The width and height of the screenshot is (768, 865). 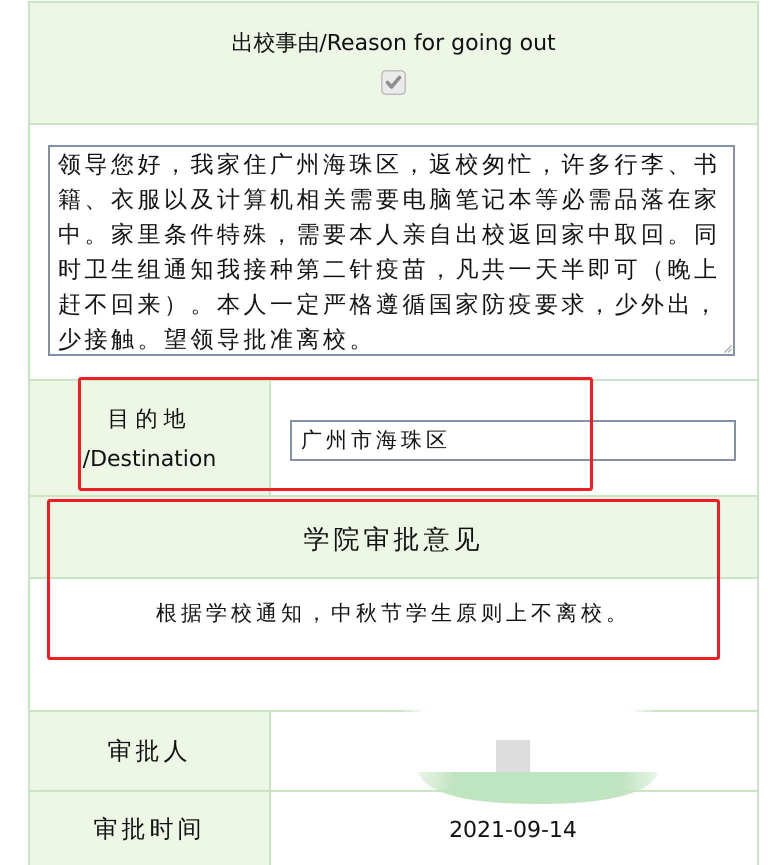 I want to click on row-label: 审批人, so click(x=150, y=751).